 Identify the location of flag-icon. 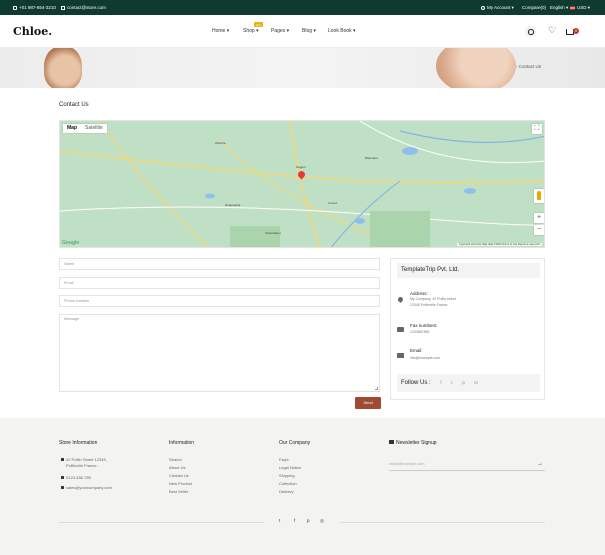
(572, 8).